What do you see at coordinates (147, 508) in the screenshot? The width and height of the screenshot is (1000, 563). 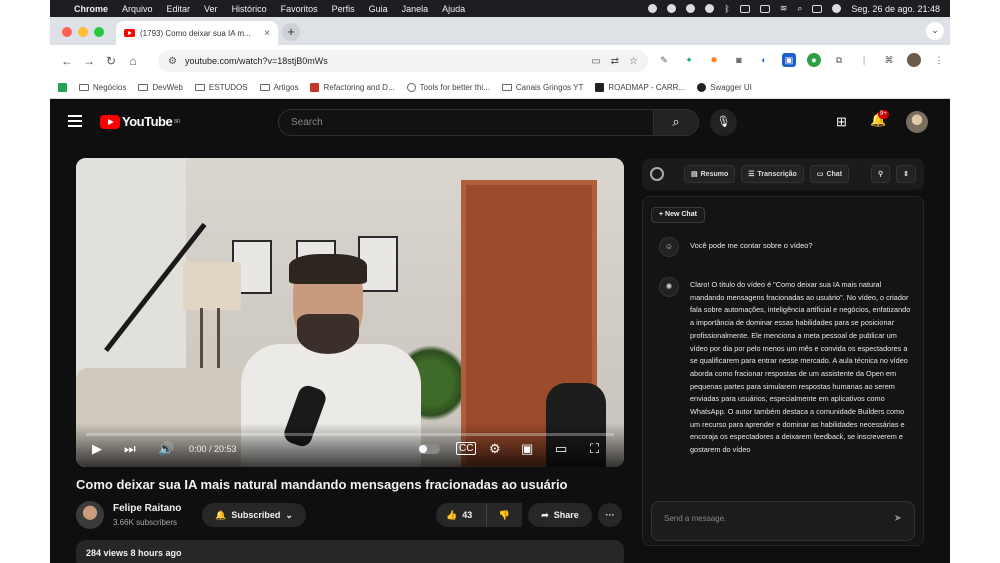 I see `channel-name: Felipe Raitano` at bounding box center [147, 508].